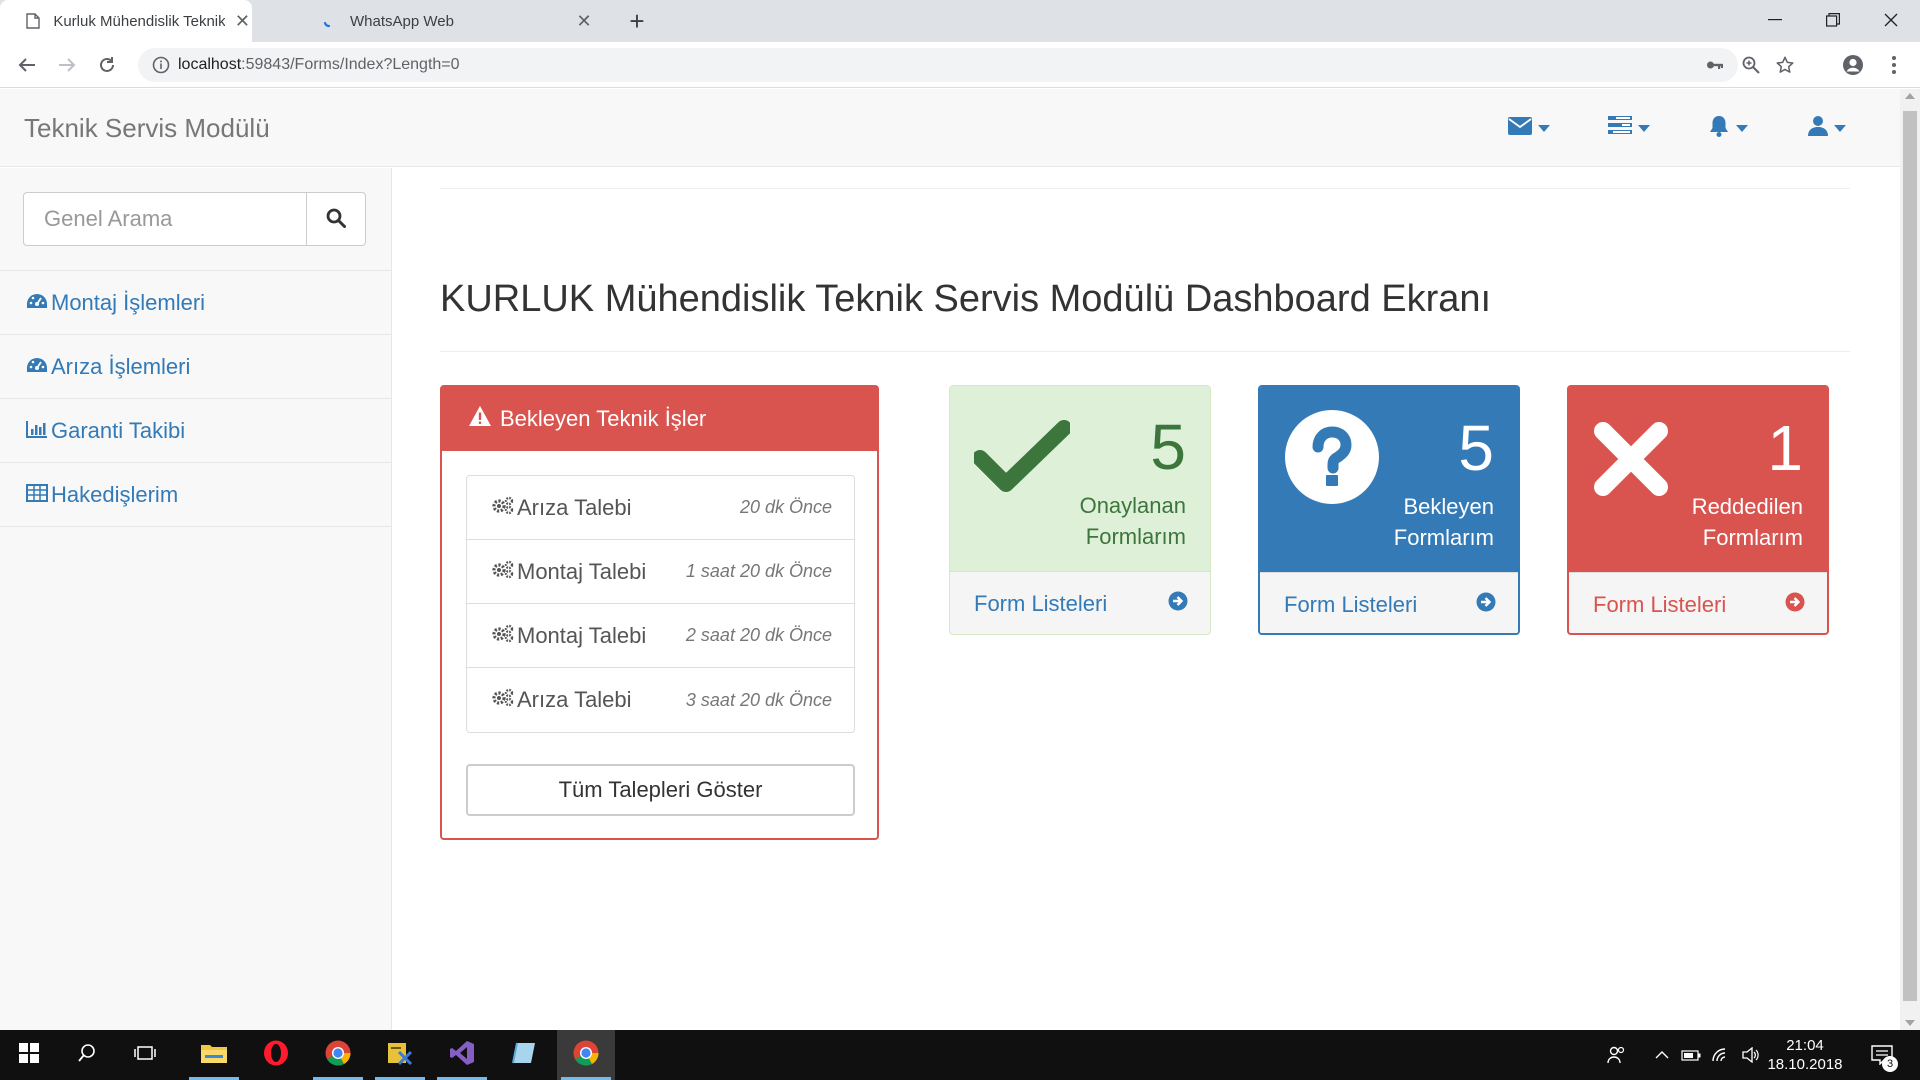 This screenshot has width=1920, height=1080. I want to click on task-time: 3 saat 20 dk Önce, so click(758, 699).